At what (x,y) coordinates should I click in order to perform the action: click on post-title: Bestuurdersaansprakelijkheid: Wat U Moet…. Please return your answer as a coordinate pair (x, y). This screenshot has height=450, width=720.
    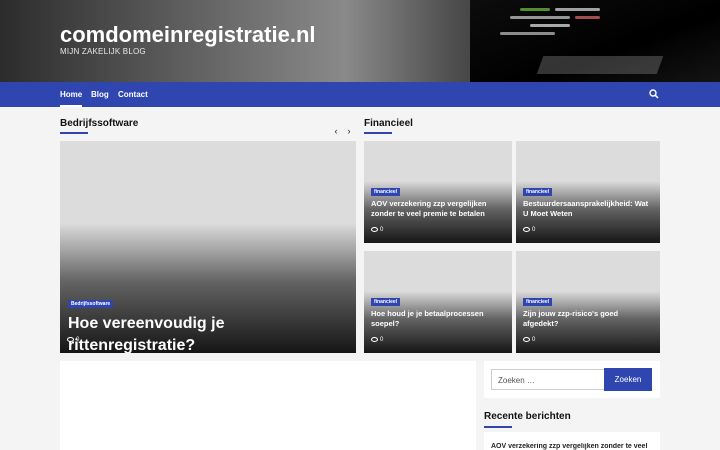
    Looking at the image, I should click on (589, 209).